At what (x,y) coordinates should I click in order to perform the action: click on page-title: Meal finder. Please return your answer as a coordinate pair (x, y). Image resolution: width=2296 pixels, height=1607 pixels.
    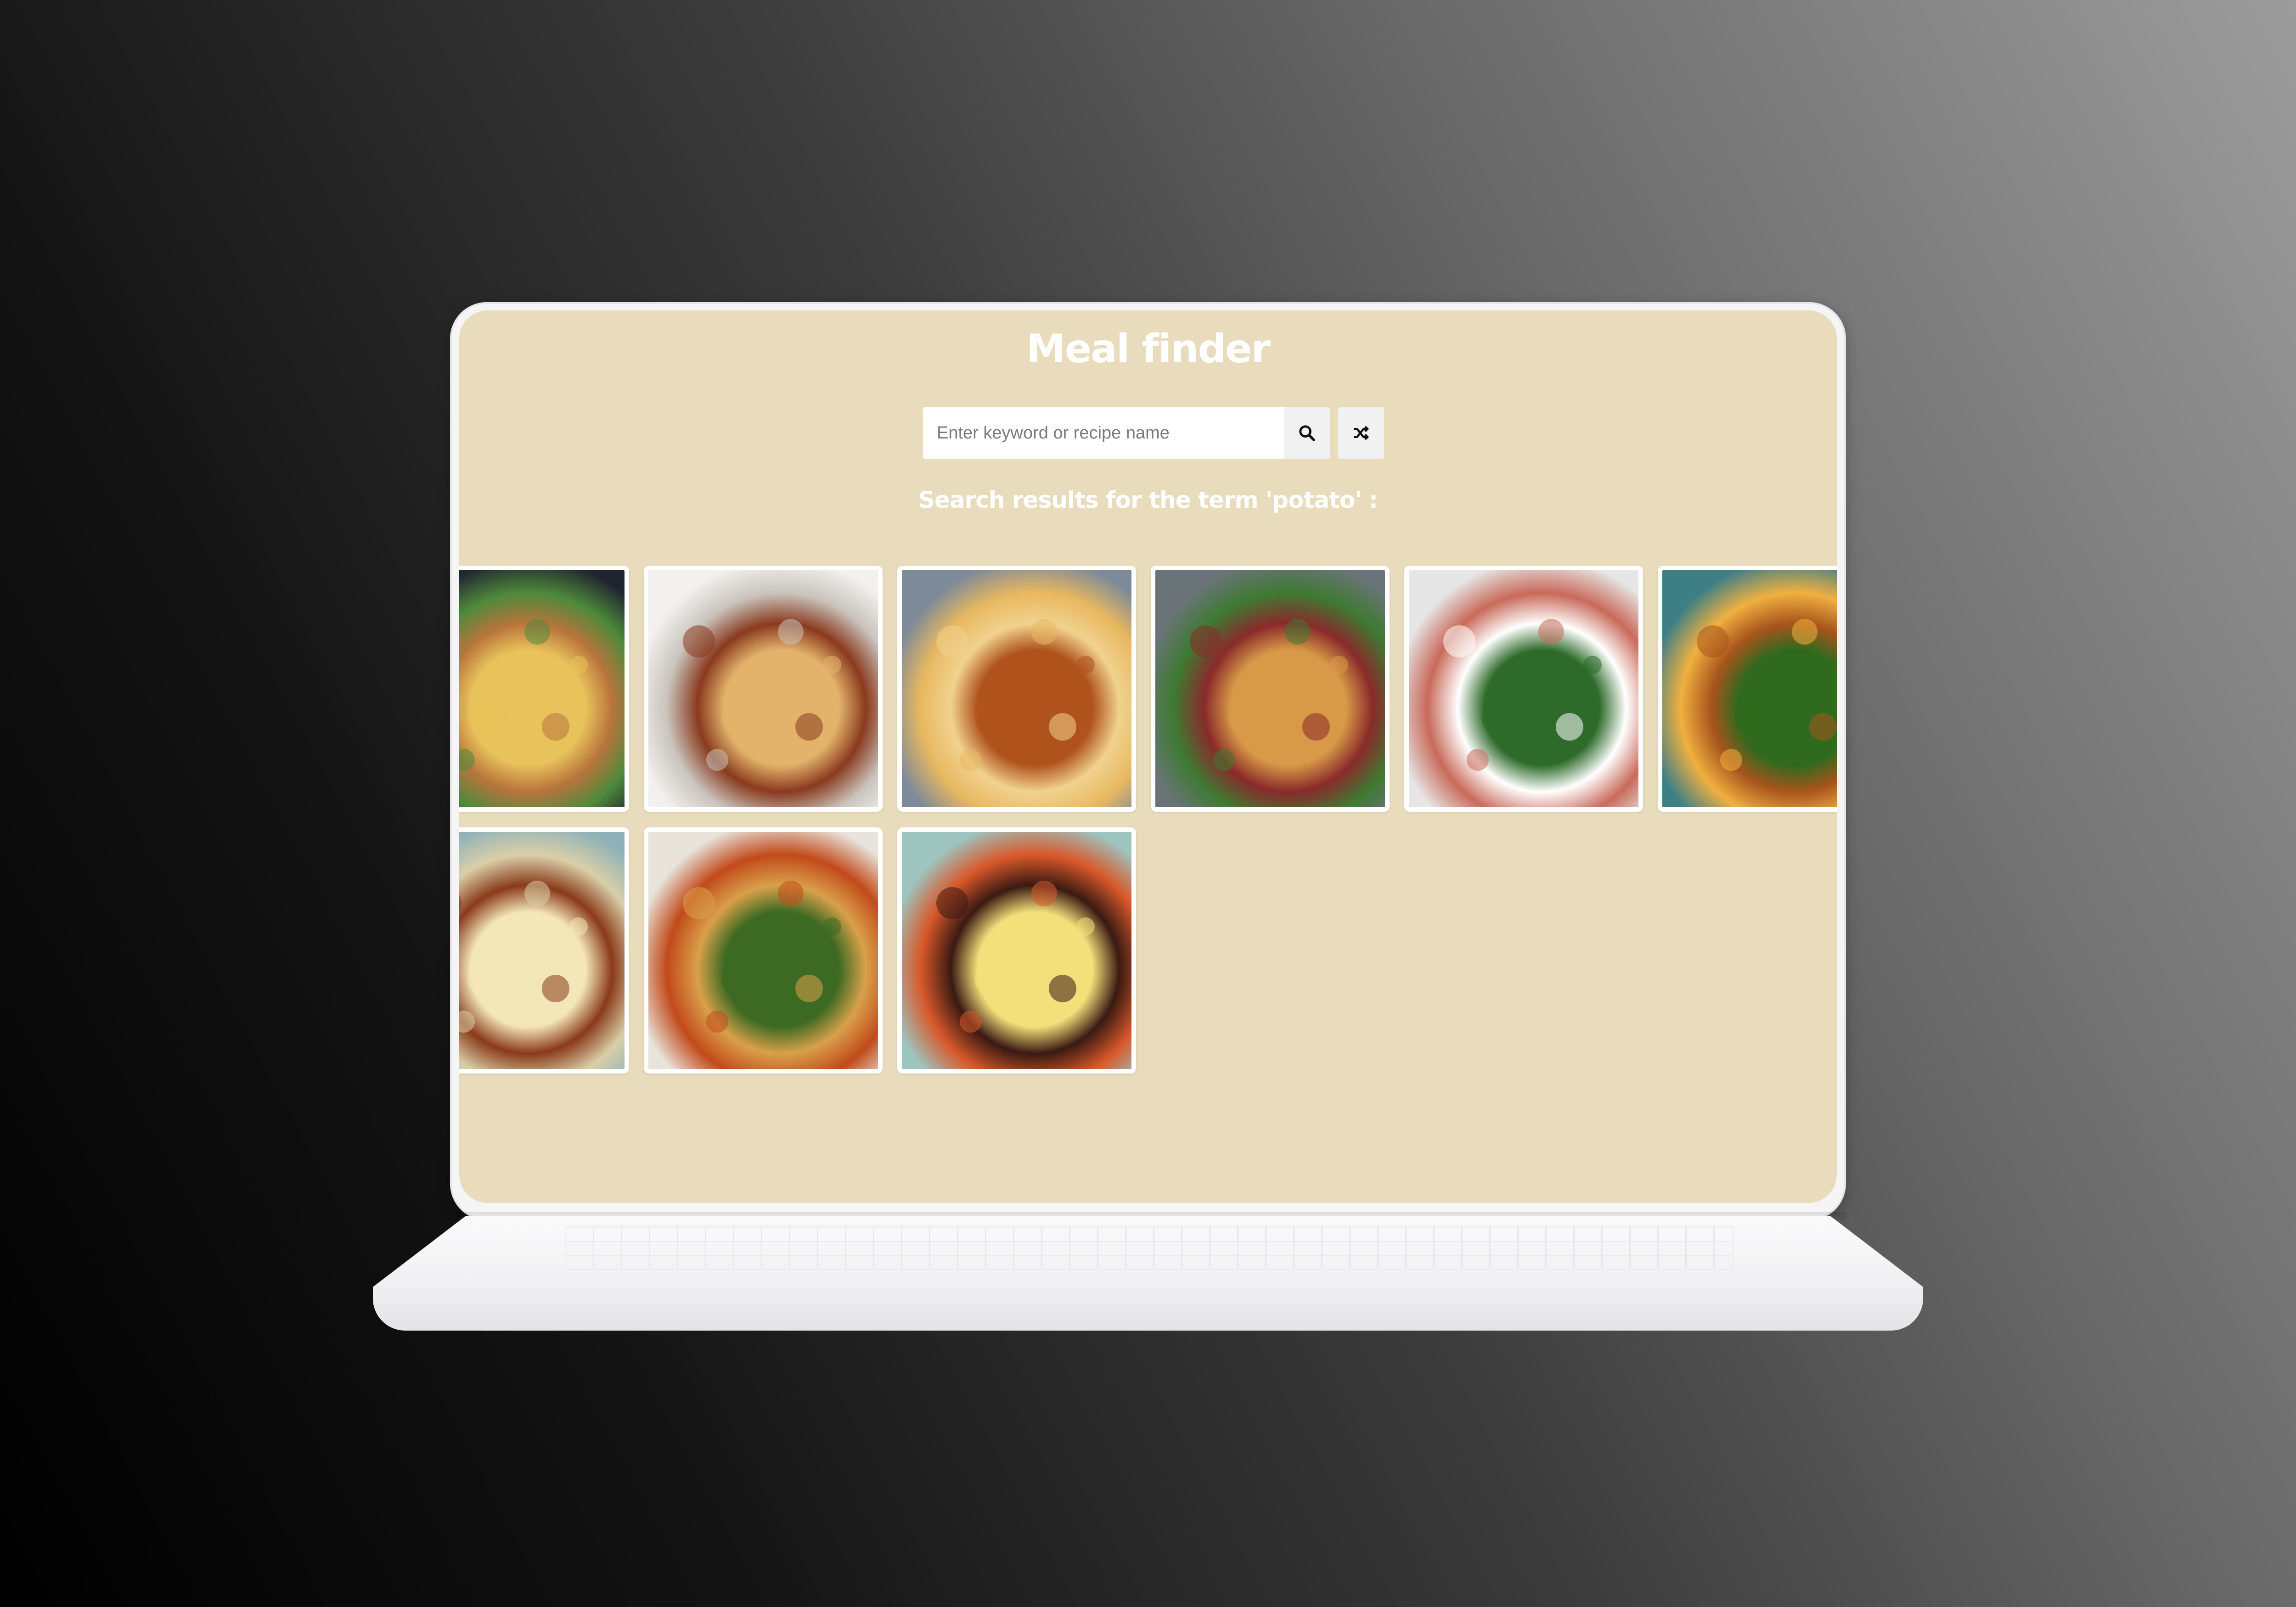
    Looking at the image, I should click on (1148, 349).